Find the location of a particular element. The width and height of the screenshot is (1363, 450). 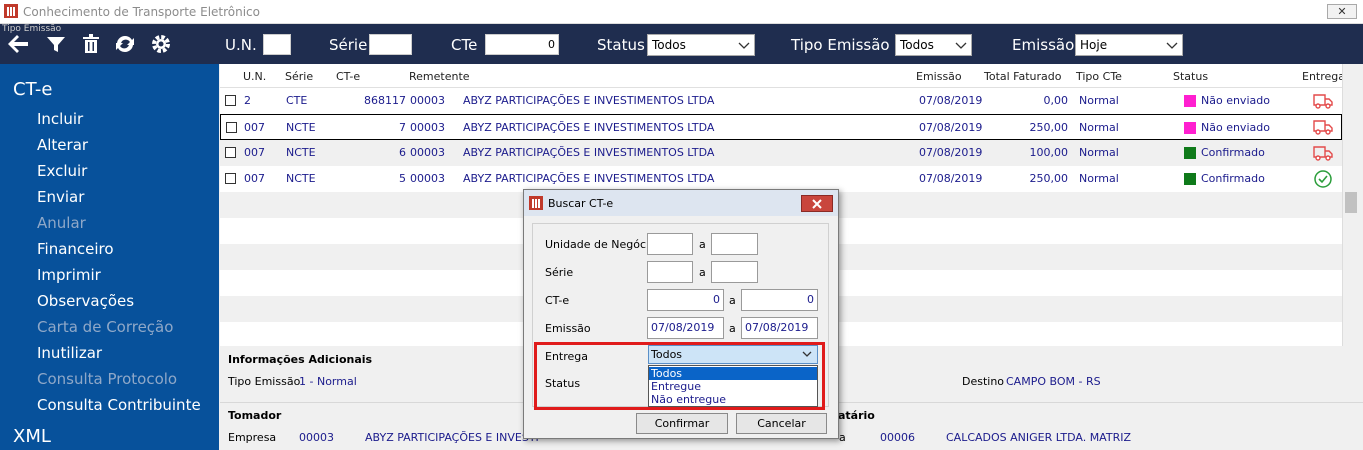

col-header-entrega: Entrega is located at coordinates (1323, 76).